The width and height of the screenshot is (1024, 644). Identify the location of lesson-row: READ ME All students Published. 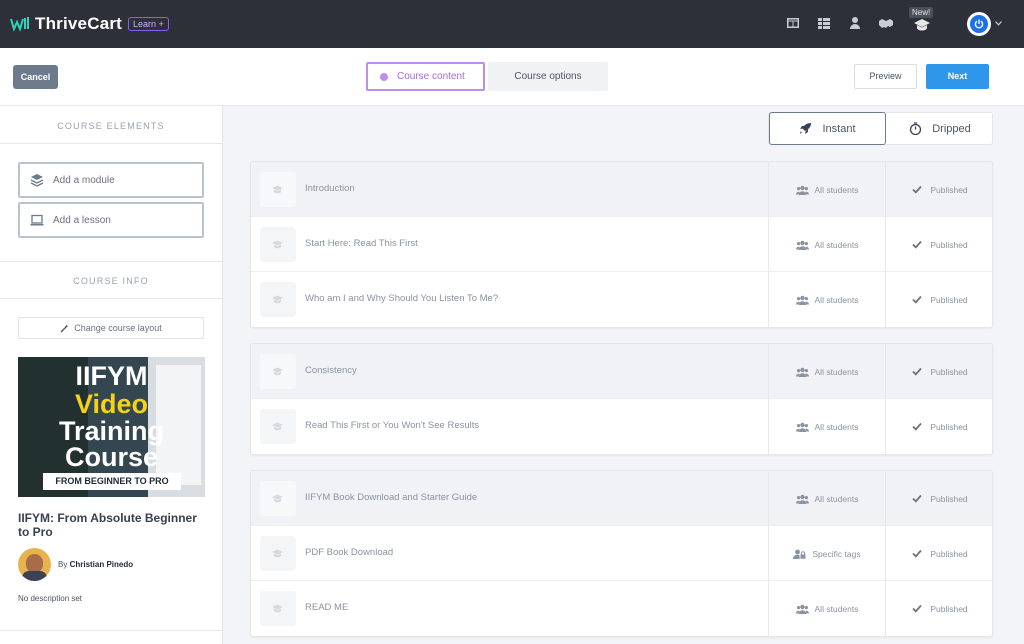
(621, 608).